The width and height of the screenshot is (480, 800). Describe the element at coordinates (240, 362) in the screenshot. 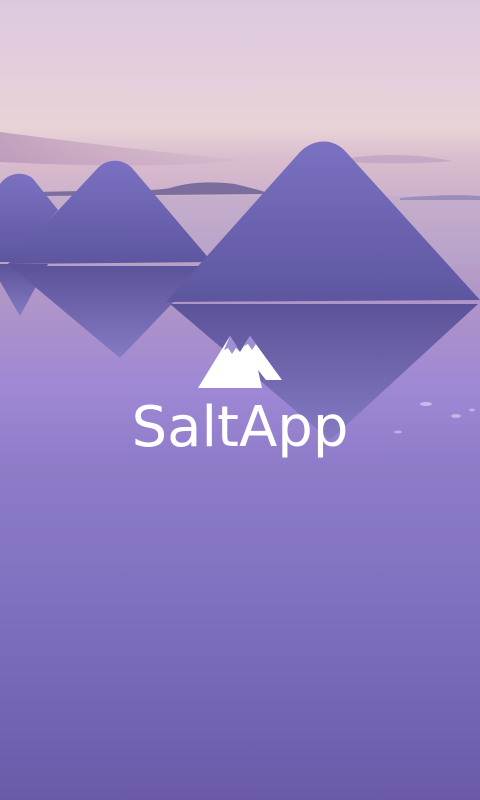

I see `mountain-icon` at that location.